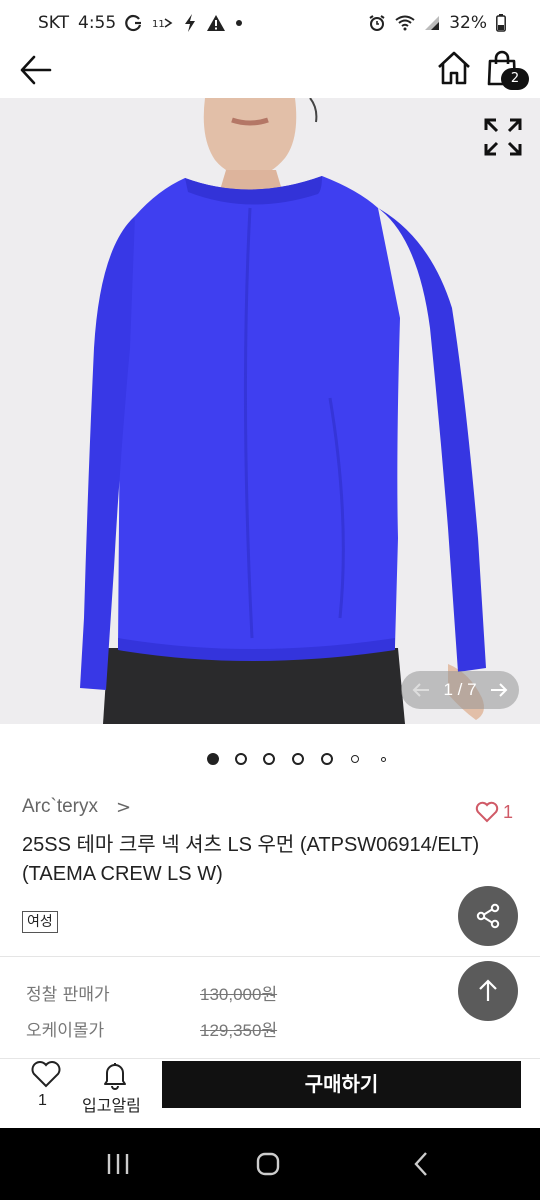 The width and height of the screenshot is (540, 1200). I want to click on list-price-value: 130,000원, so click(239, 994).